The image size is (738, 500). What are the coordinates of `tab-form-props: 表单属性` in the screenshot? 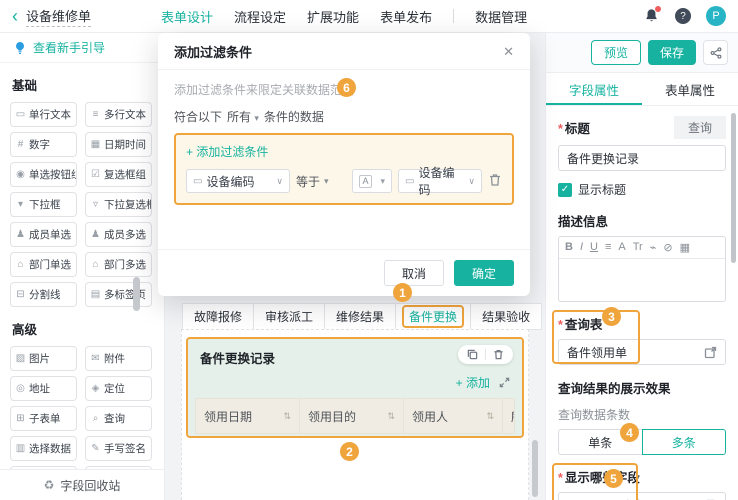 It's located at (690, 89).